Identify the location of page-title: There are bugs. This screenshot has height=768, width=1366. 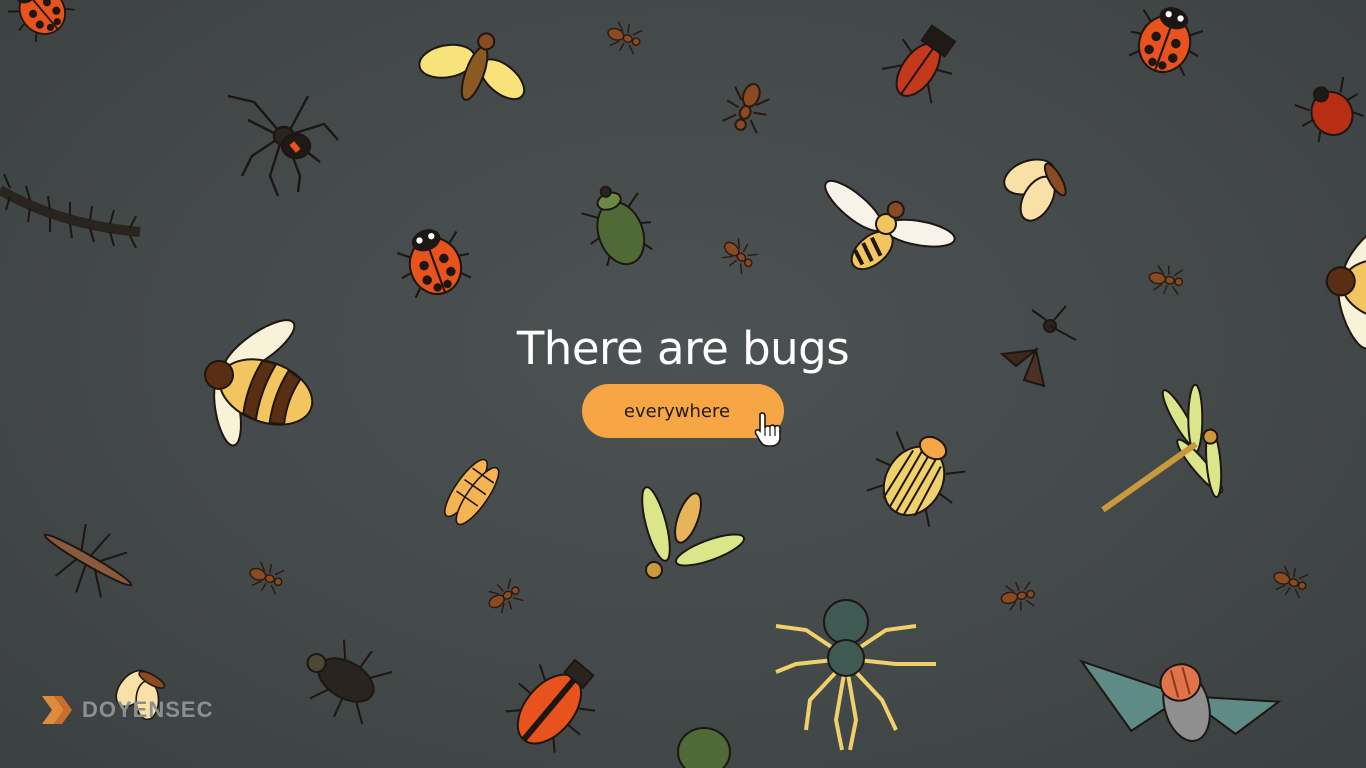
(683, 348).